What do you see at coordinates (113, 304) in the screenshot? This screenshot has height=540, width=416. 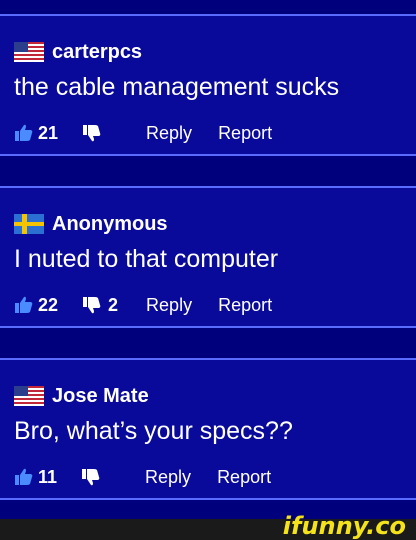 I see `dislike-count: 2` at bounding box center [113, 304].